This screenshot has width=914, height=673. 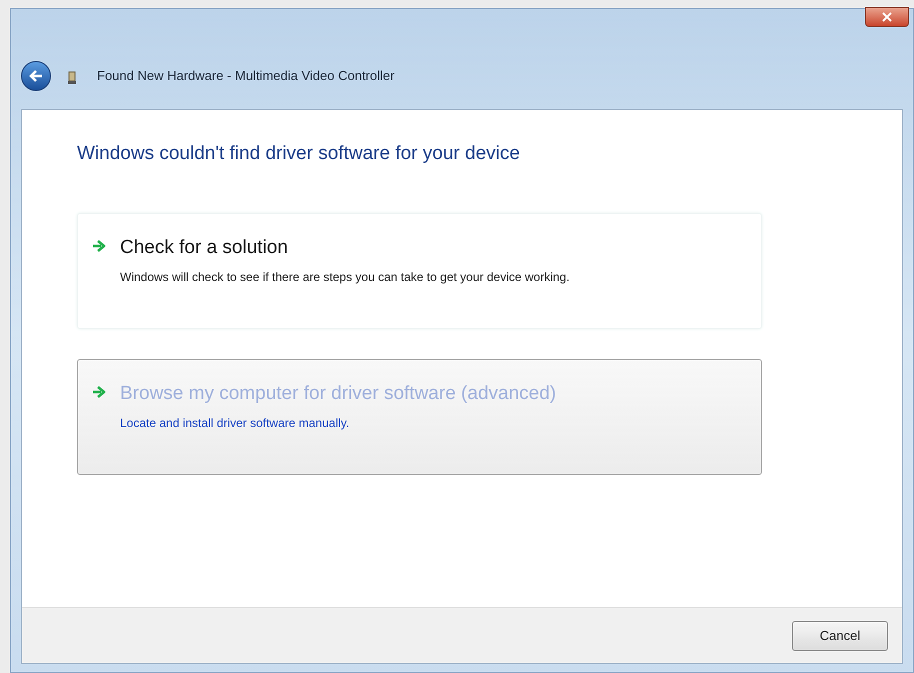 I want to click on back-button, so click(x=36, y=76).